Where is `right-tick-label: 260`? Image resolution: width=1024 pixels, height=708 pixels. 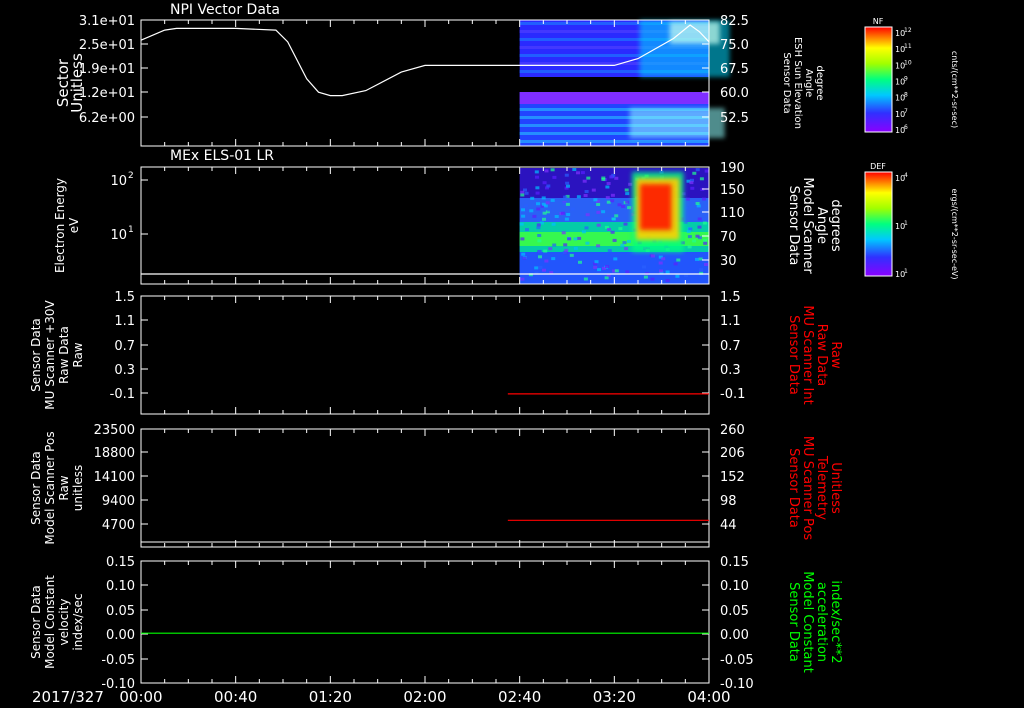
right-tick-label: 260 is located at coordinates (732, 430).